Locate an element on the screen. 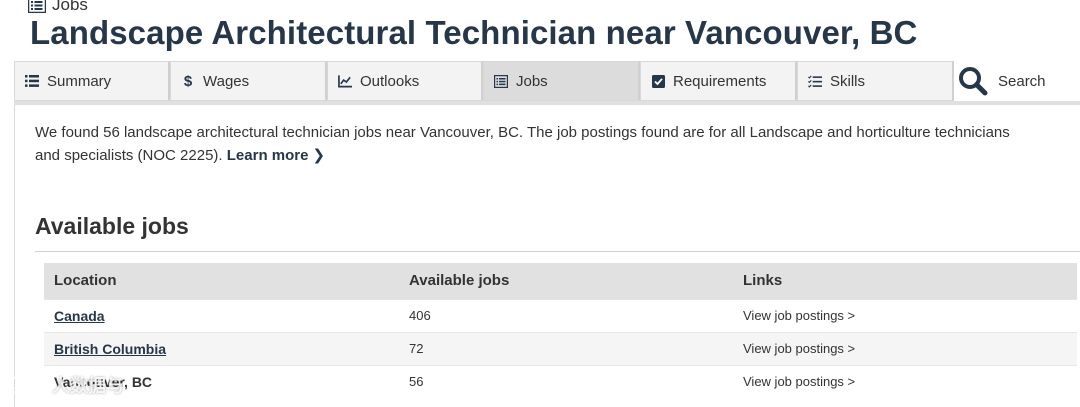  tab-label: Jobs is located at coordinates (532, 81).